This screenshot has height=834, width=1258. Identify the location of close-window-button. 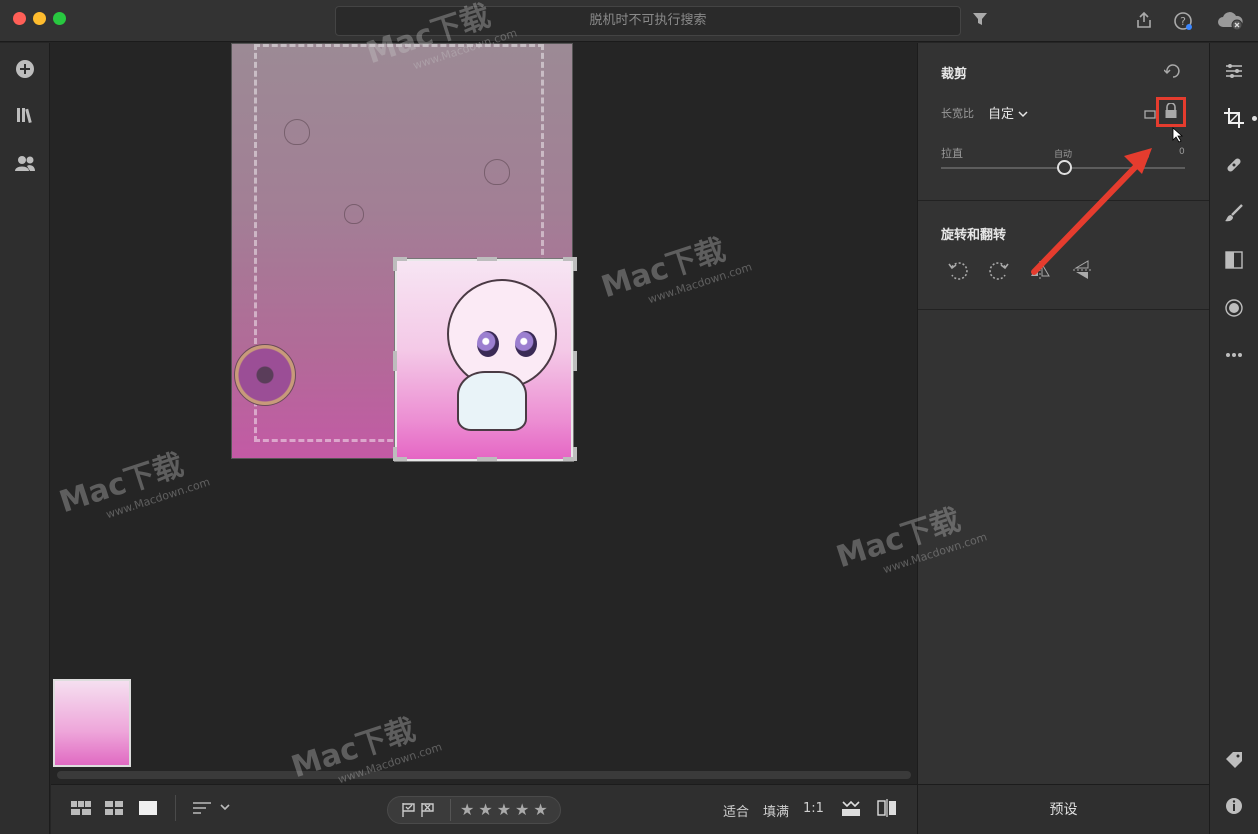
(19, 18).